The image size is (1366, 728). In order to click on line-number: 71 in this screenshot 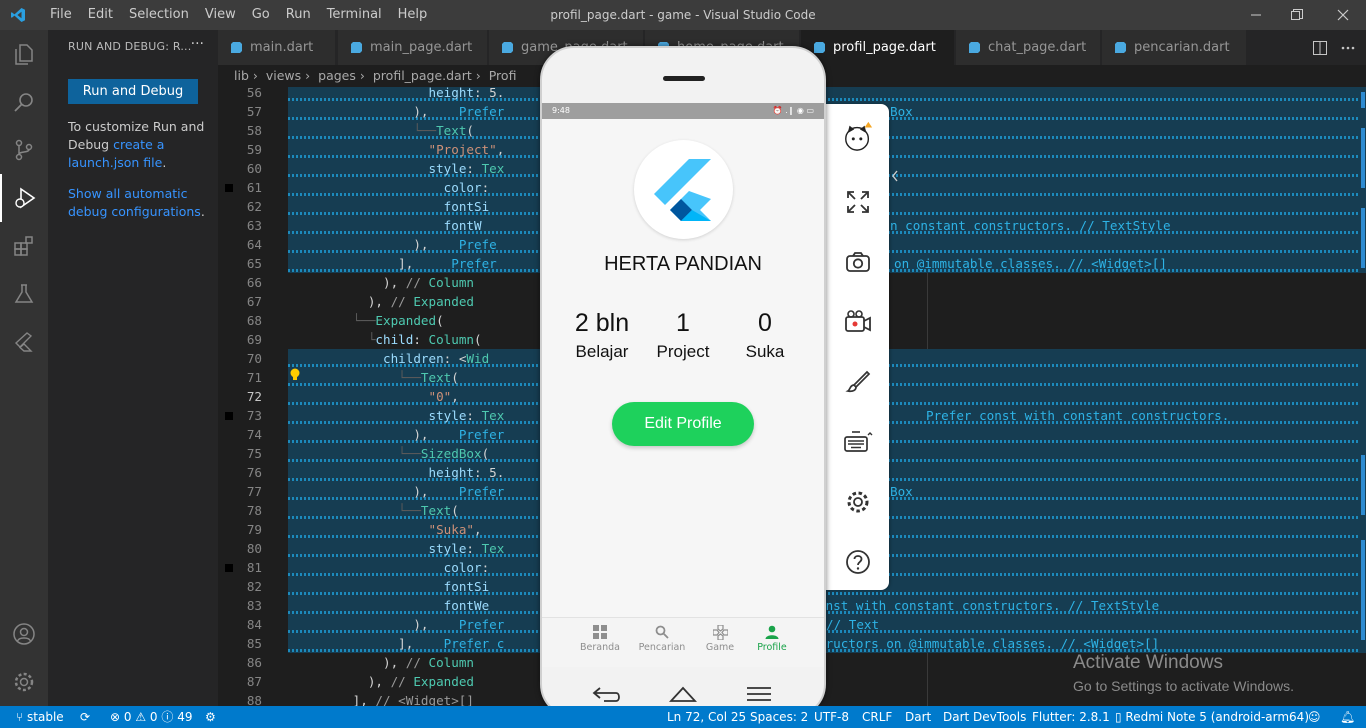, I will do `click(254, 377)`.